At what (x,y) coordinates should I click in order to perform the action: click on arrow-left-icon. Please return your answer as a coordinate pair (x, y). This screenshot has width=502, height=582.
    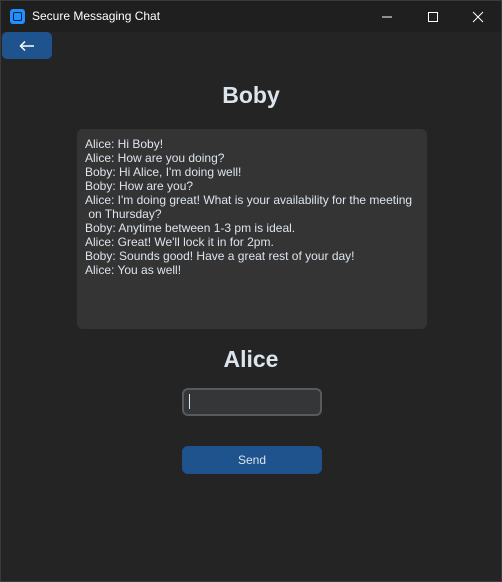
    Looking at the image, I should click on (26, 45).